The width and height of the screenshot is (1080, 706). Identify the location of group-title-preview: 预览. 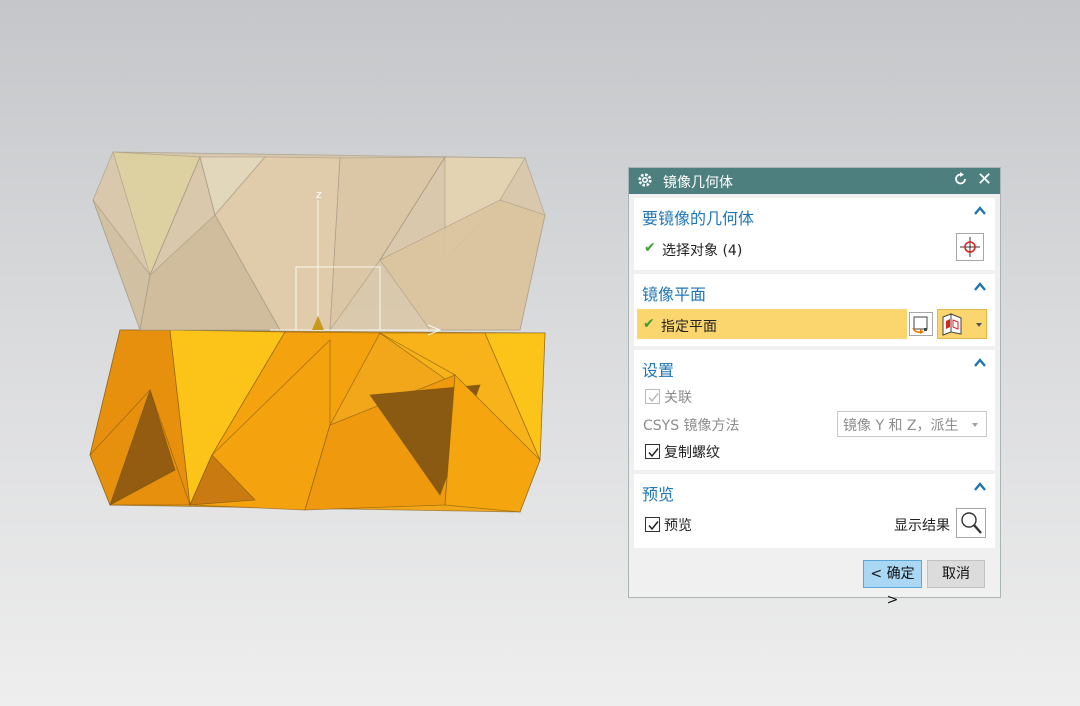
(658, 494).